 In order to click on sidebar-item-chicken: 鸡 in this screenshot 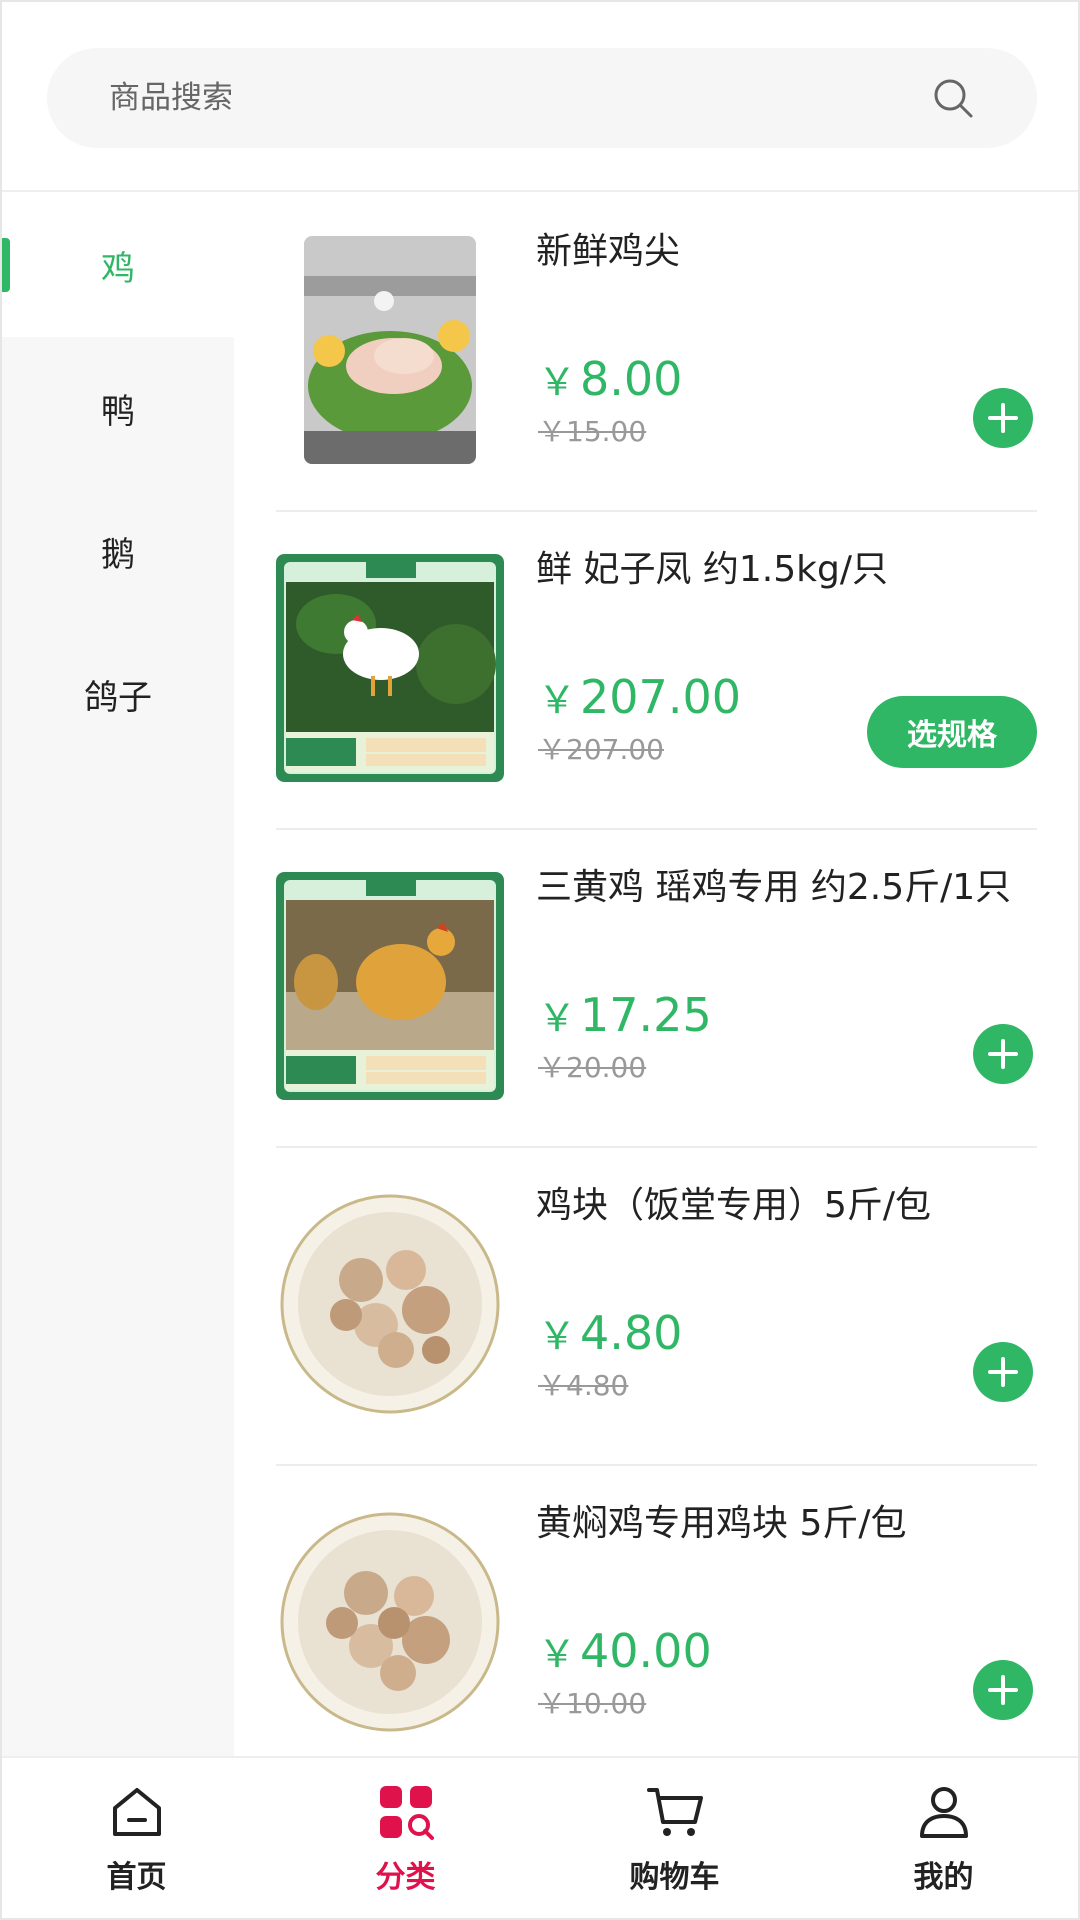, I will do `click(118, 265)`.